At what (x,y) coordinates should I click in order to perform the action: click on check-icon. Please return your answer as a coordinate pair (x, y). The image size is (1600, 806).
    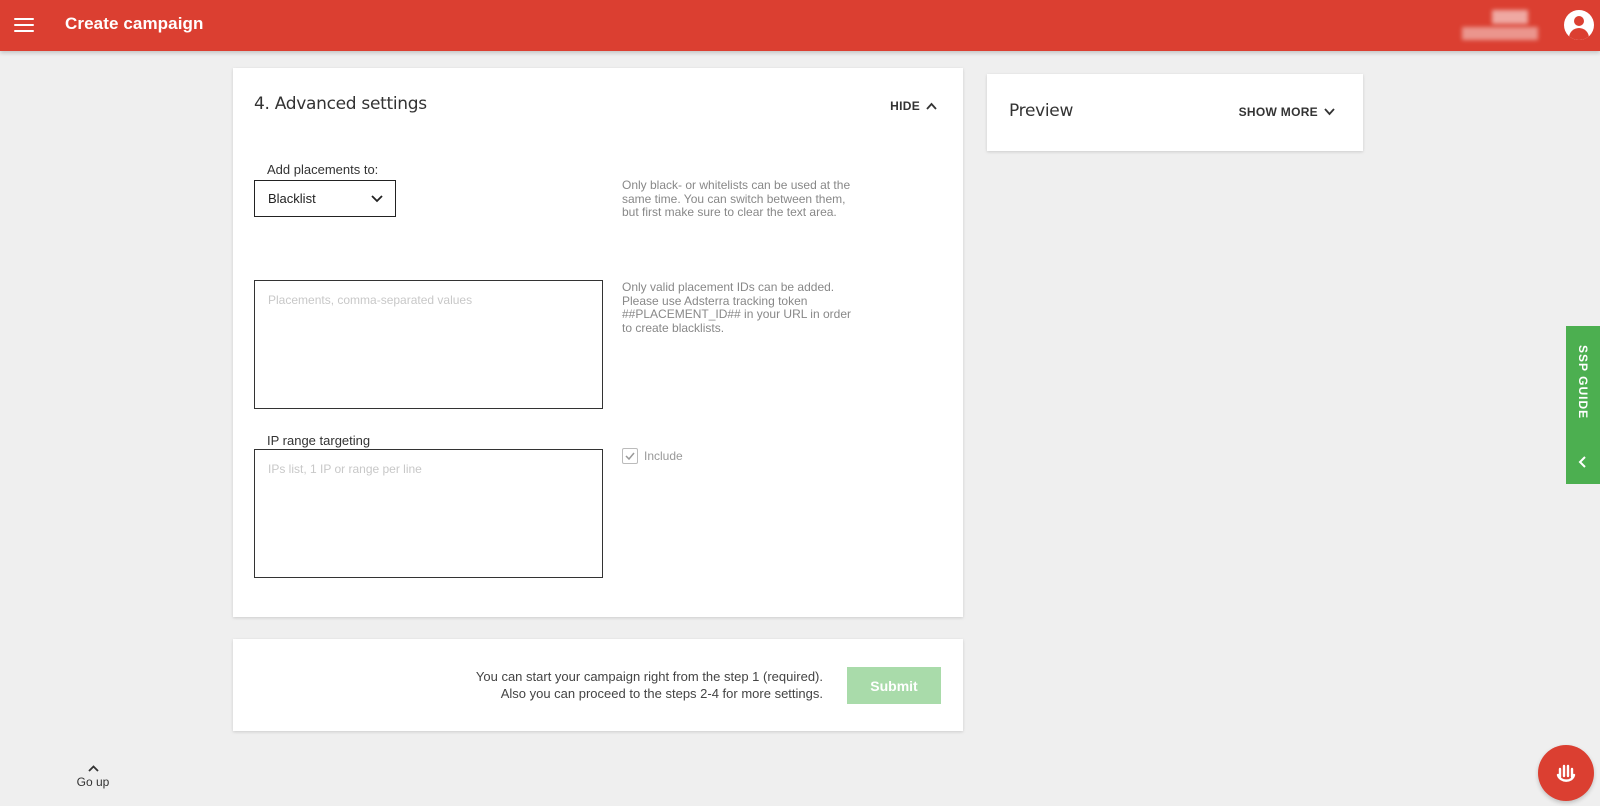
    Looking at the image, I should click on (630, 456).